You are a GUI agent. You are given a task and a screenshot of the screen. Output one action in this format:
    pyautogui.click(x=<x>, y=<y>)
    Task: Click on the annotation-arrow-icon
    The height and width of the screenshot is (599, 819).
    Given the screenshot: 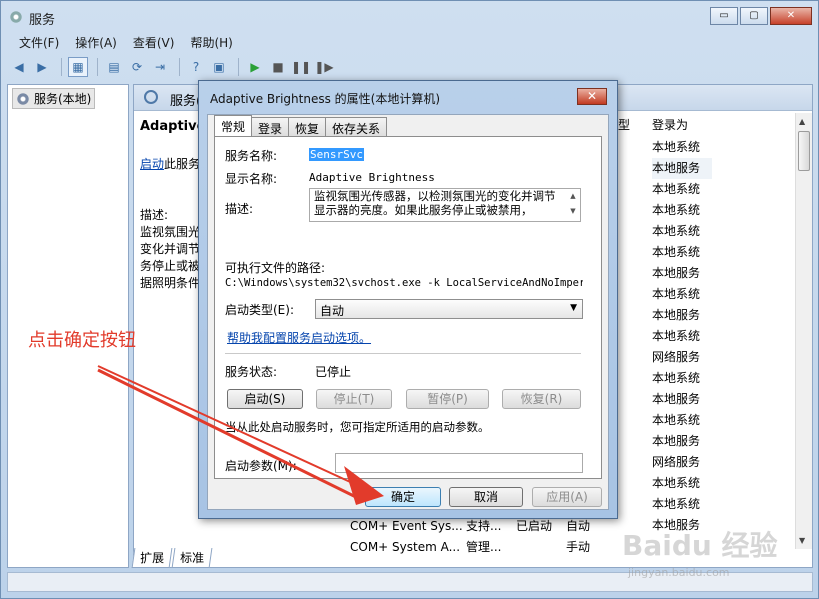 What is the action you would take?
    pyautogui.click(x=240, y=435)
    